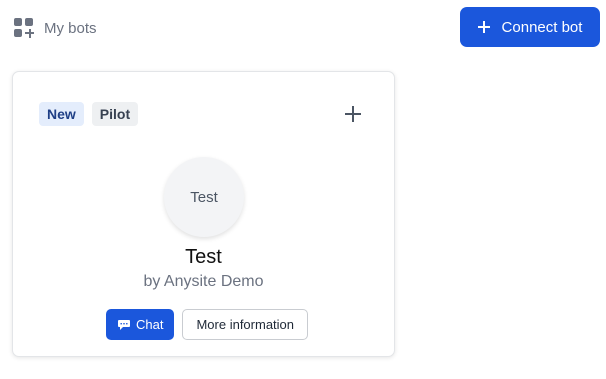 Image resolution: width=606 pixels, height=379 pixels. What do you see at coordinates (203, 281) in the screenshot?
I see `bot-owner: by Anysite Demo` at bounding box center [203, 281].